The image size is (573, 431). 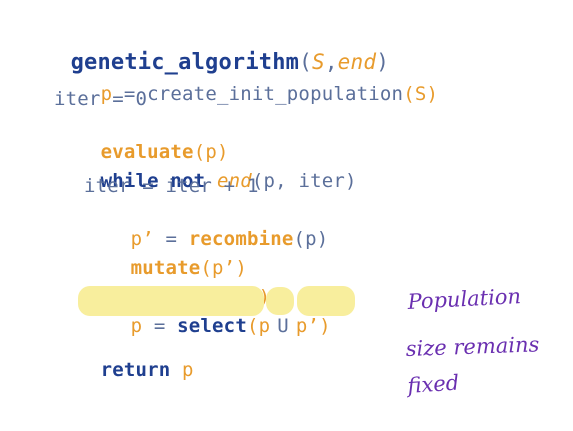 What do you see at coordinates (464, 299) in the screenshot?
I see `annotation-line-1: Population` at bounding box center [464, 299].